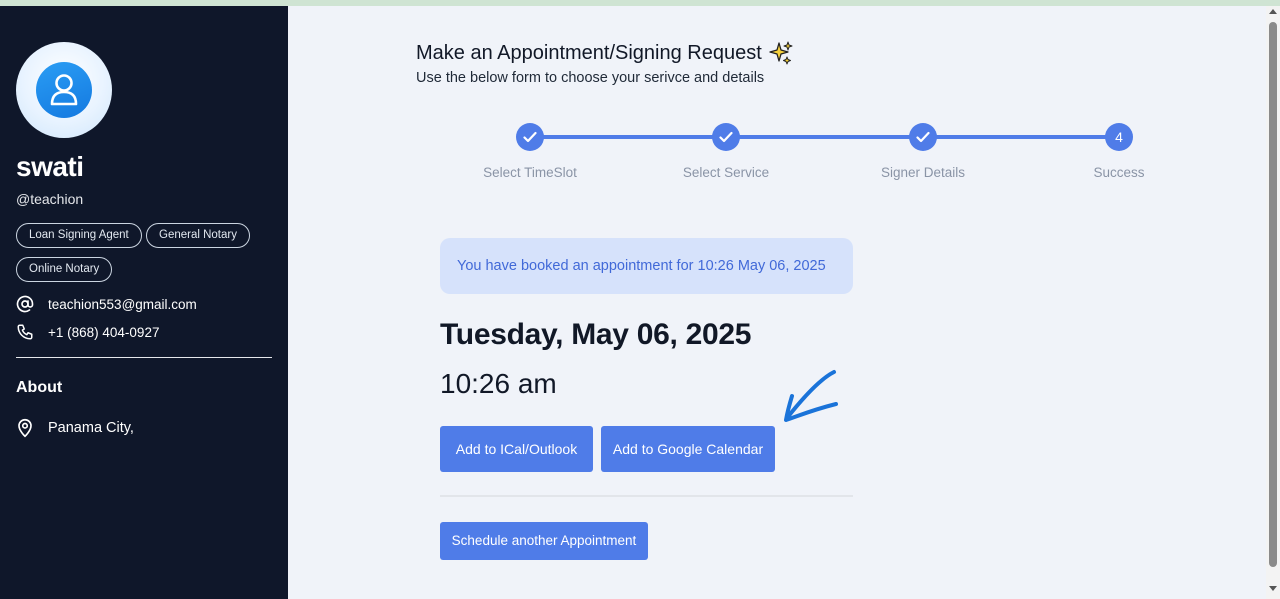 The height and width of the screenshot is (599, 1280). I want to click on map-pin-icon, so click(25, 428).